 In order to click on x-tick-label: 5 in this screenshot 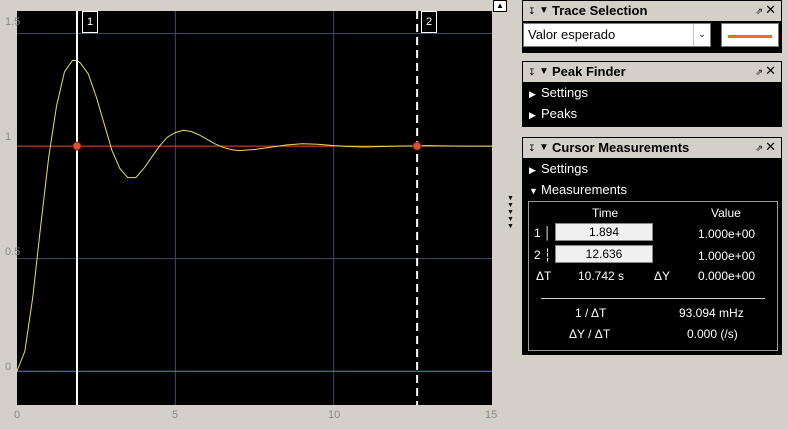, I will do `click(175, 415)`.